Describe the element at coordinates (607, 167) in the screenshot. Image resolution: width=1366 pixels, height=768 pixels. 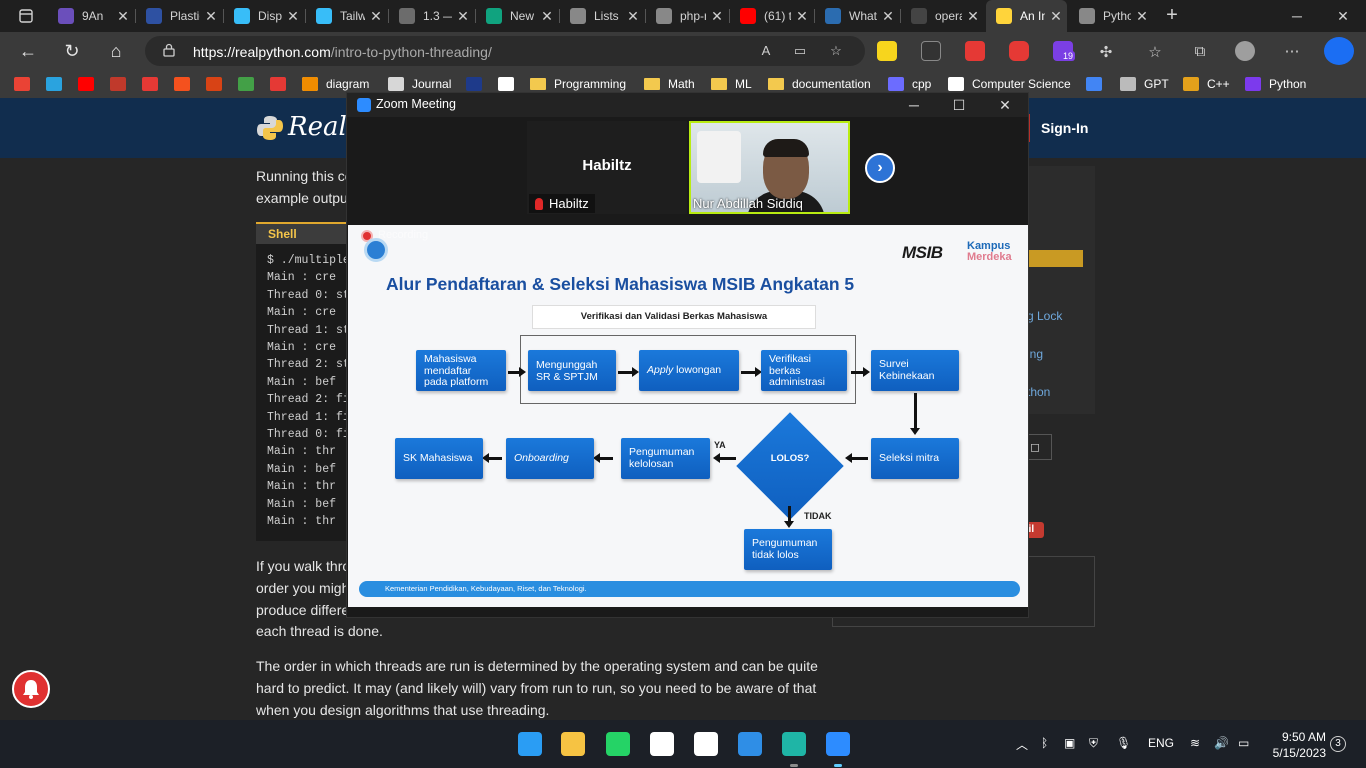
I see `participant-tile: Habiltz Habiltz` at that location.